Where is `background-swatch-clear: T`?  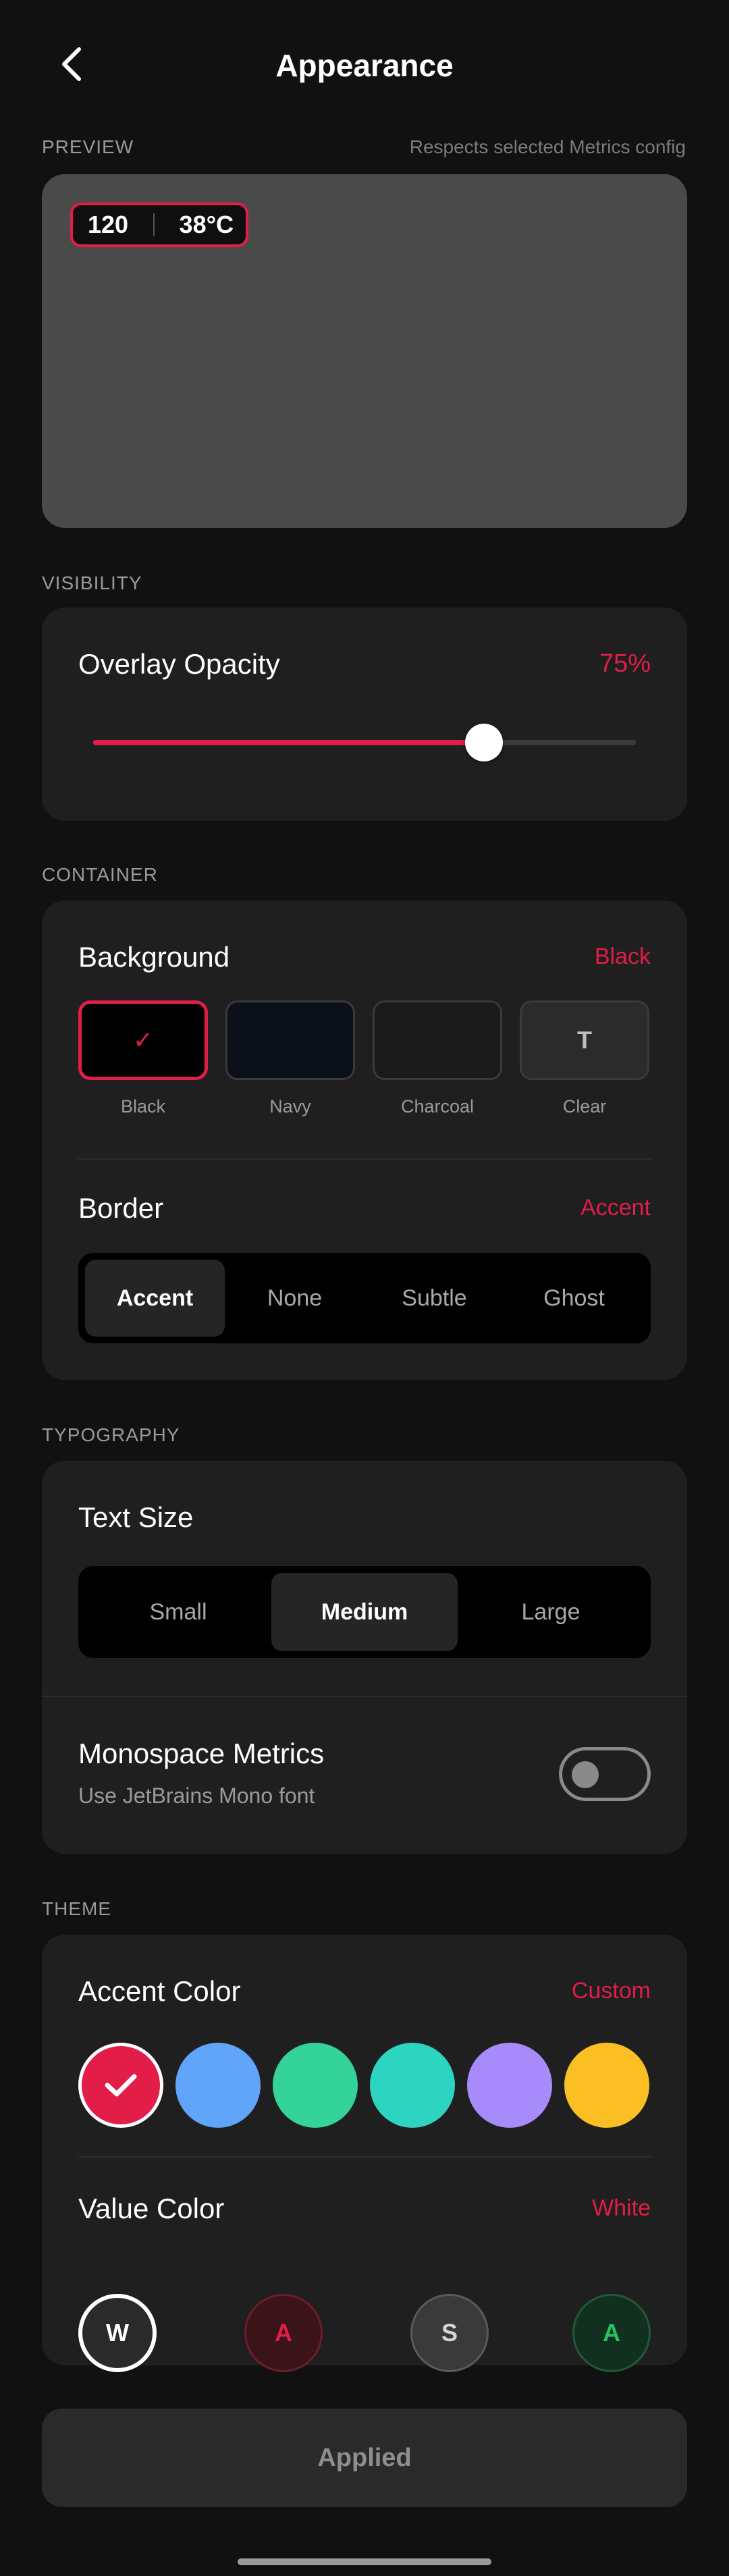
background-swatch-clear: T is located at coordinates (584, 1040).